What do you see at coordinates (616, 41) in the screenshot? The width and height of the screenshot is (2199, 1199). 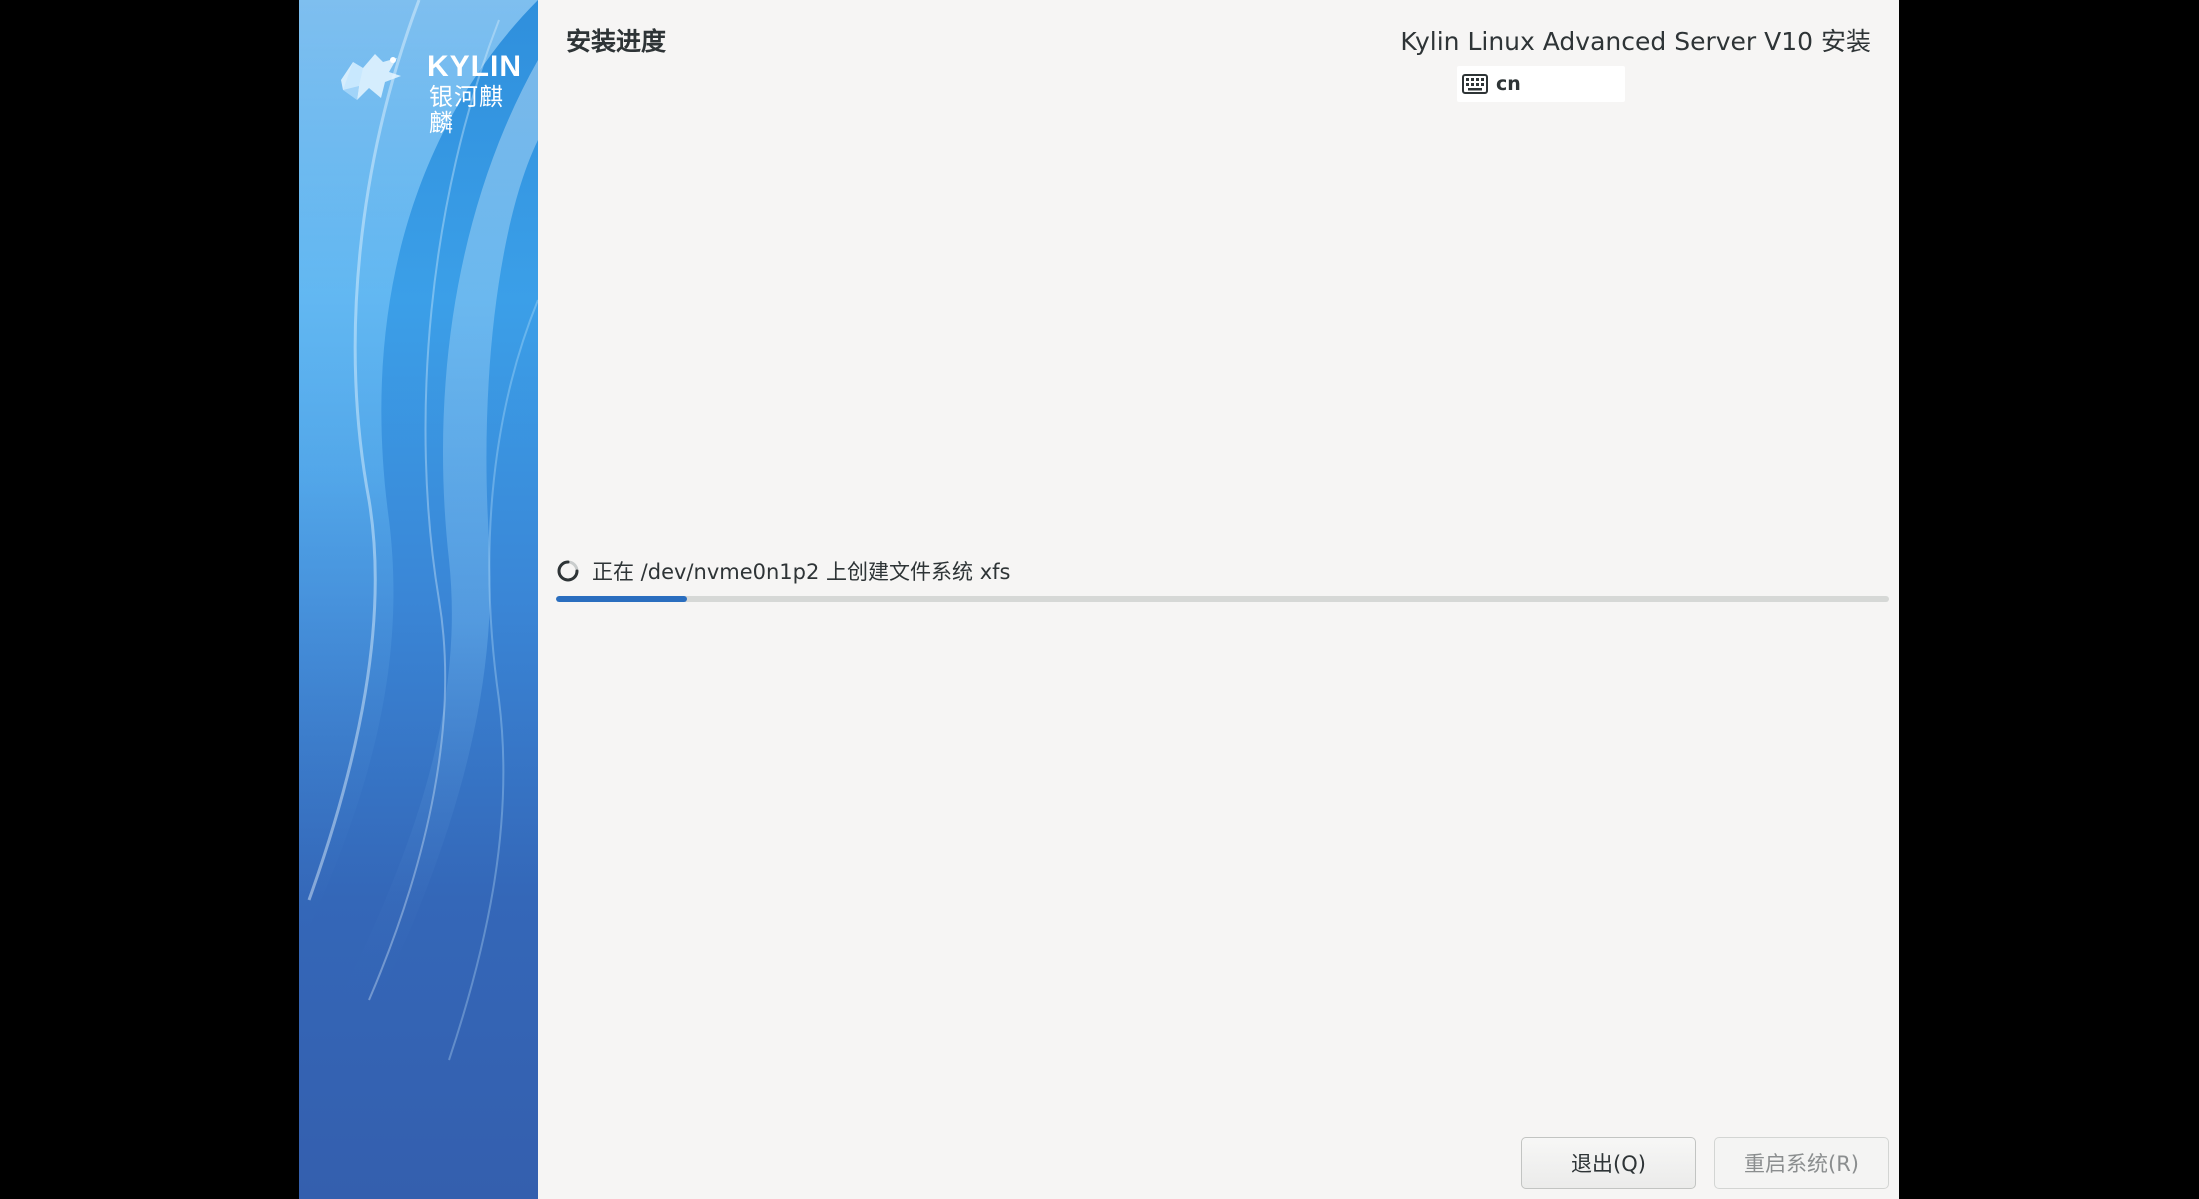 I see `page-title: 安装进度` at bounding box center [616, 41].